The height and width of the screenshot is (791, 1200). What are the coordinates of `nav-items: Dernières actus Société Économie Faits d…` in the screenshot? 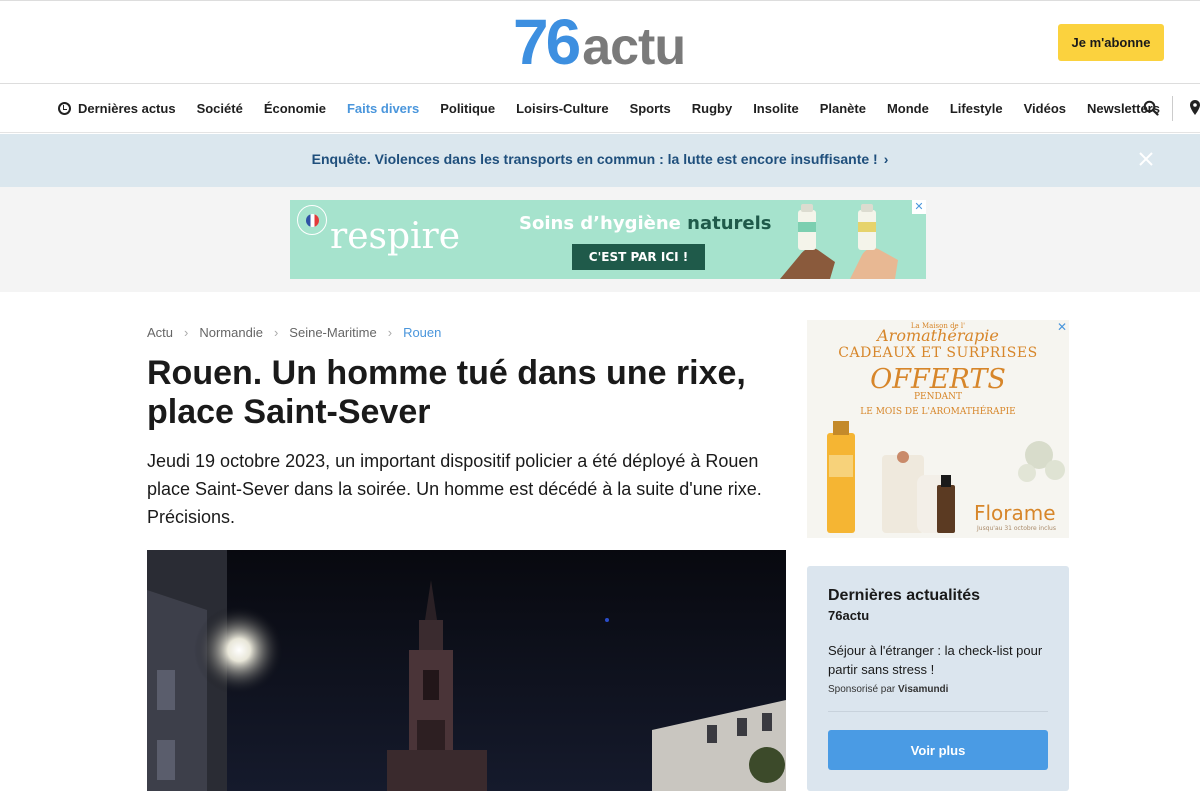 It's located at (619, 108).